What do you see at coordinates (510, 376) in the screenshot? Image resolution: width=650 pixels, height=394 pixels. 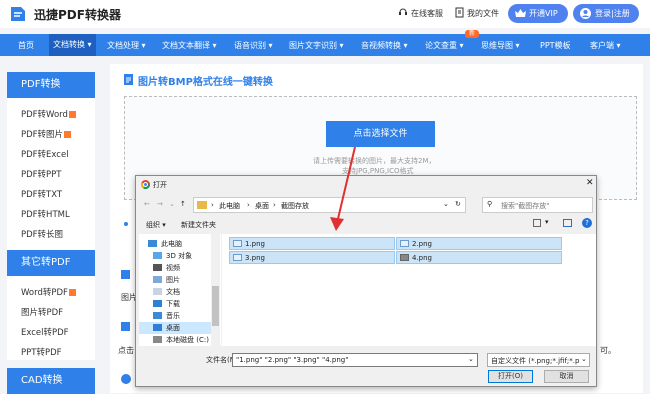 I see `open-button: 打开(O)` at bounding box center [510, 376].